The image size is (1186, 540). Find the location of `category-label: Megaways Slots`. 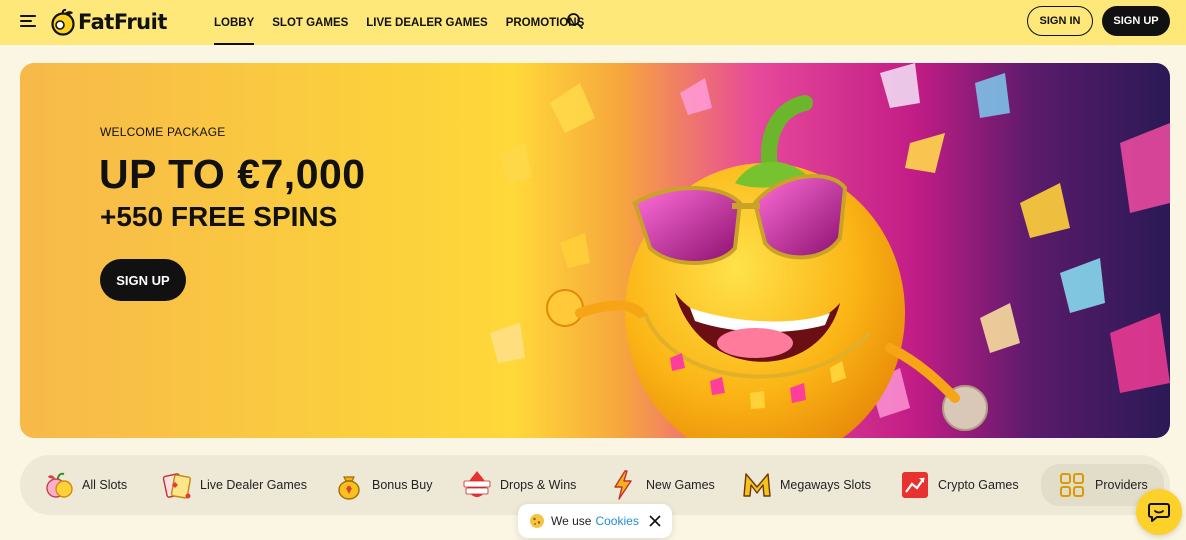

category-label: Megaways Slots is located at coordinates (826, 485).